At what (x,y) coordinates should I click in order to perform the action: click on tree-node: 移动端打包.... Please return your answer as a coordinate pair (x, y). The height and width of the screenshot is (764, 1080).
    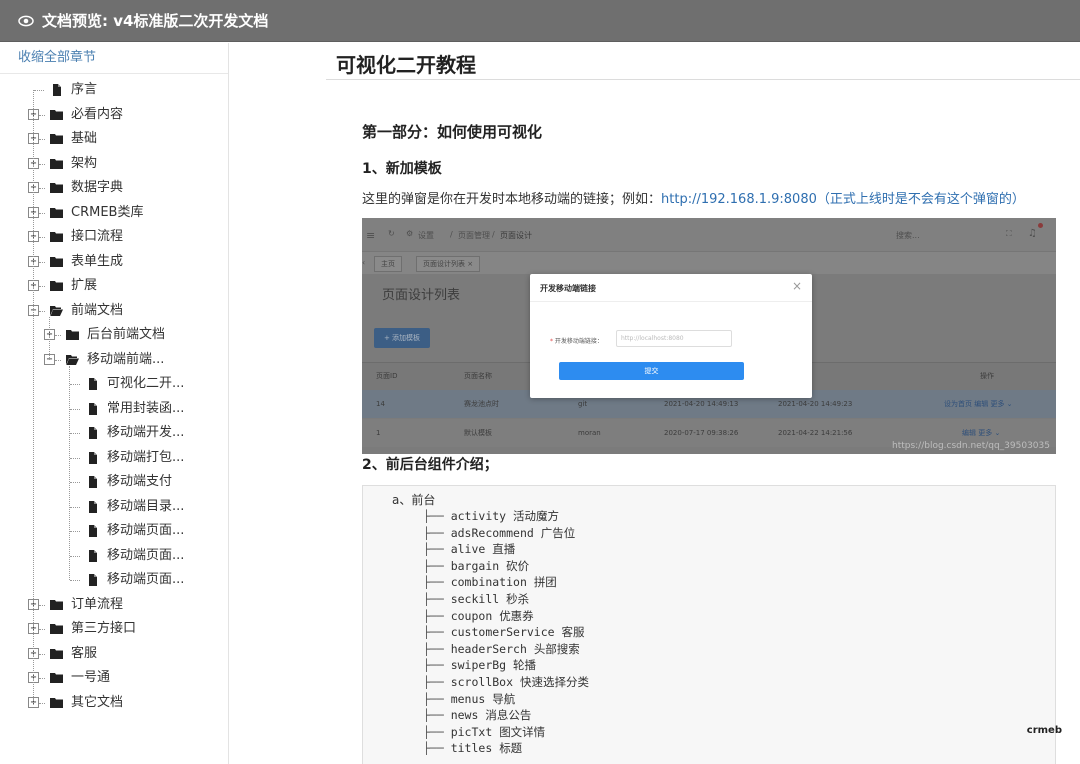
    Looking at the image, I should click on (114, 458).